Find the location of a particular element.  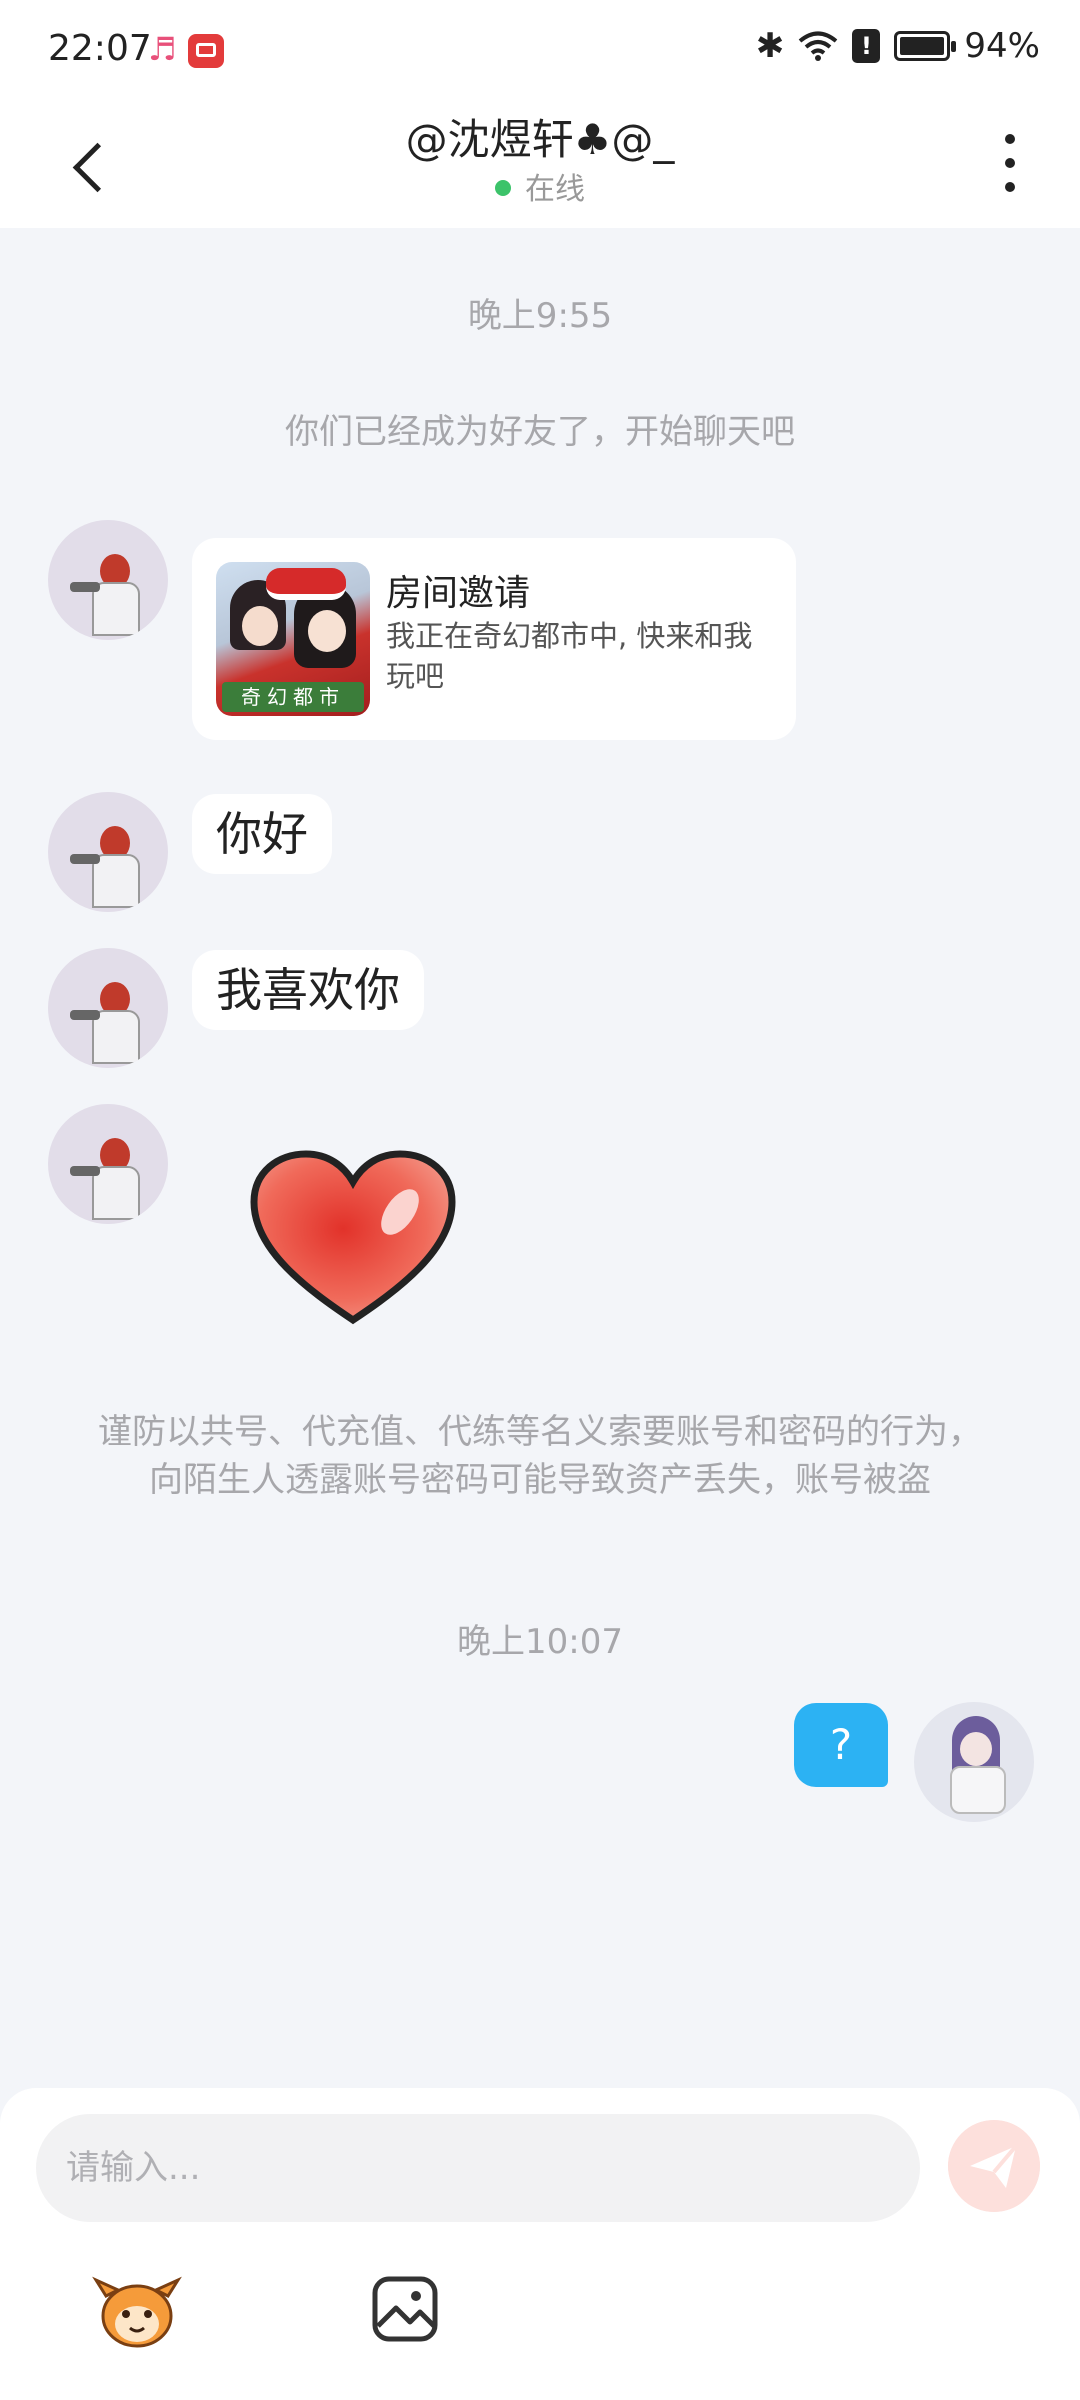

warning-line: 向陌生人透露账号密码可能导致资产丢失，账号被盗 is located at coordinates (540, 1480).